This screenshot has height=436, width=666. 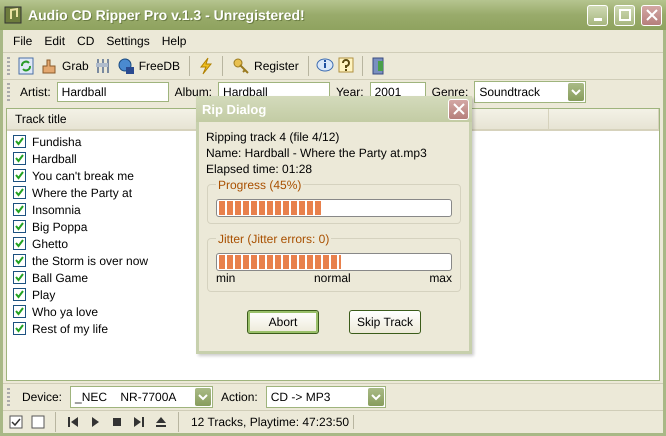 I want to click on group-label: Jitter (Jitter errors: 0), so click(x=274, y=239).